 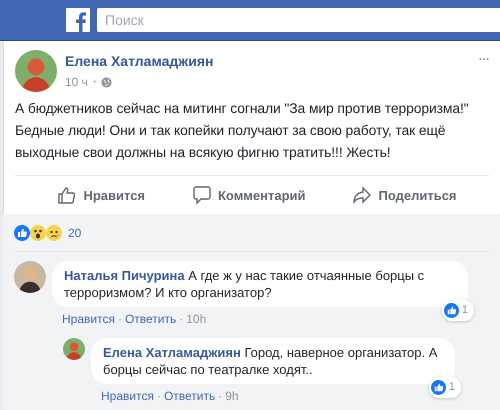 What do you see at coordinates (22, 233) in the screenshot?
I see `like-reaction-icon` at bounding box center [22, 233].